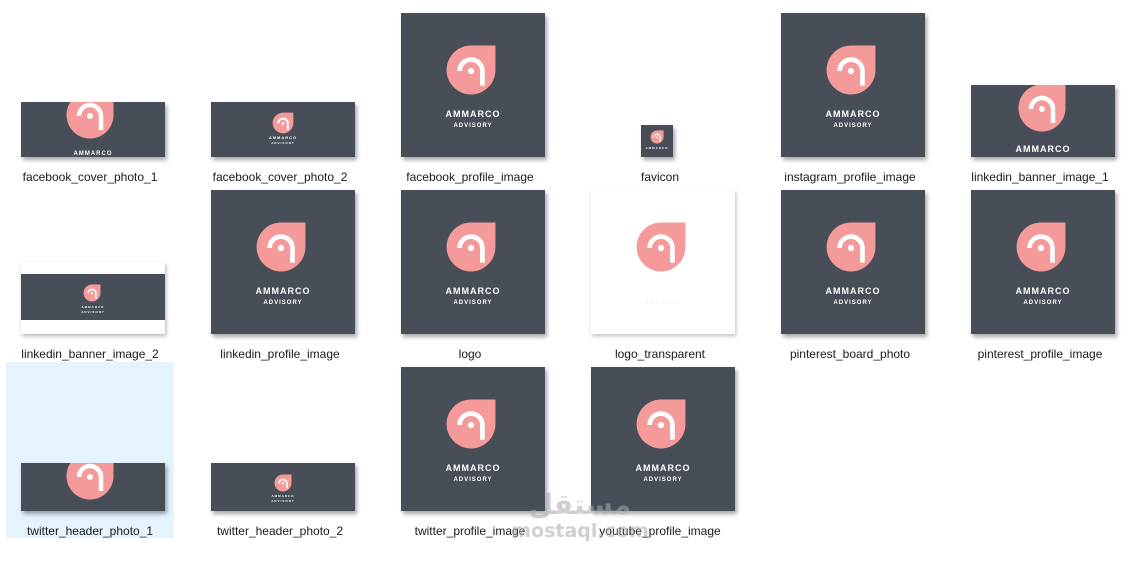 The width and height of the screenshot is (1140, 568). I want to click on file-item: AMMARCO ADVISORY facebook_profile_image, so click(470, 96).